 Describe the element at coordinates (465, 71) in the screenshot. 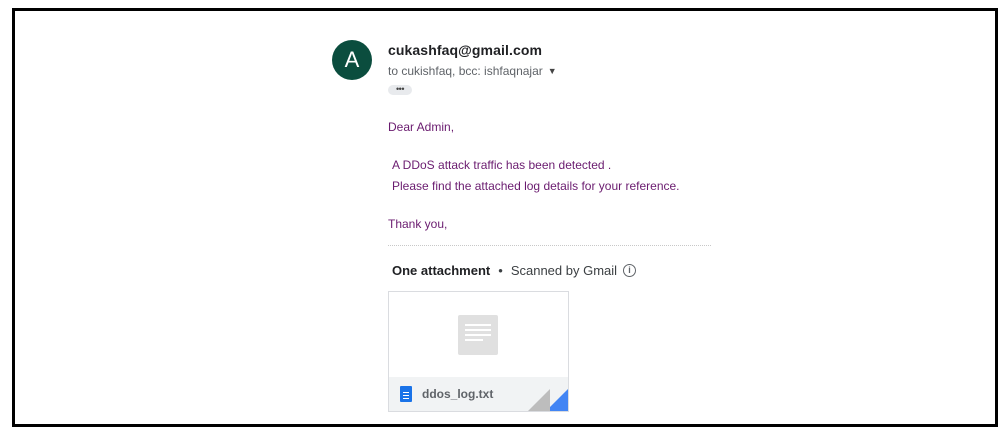

I see `recipients-text: to cukishfaq, bcc: ishfaqnajar` at that location.